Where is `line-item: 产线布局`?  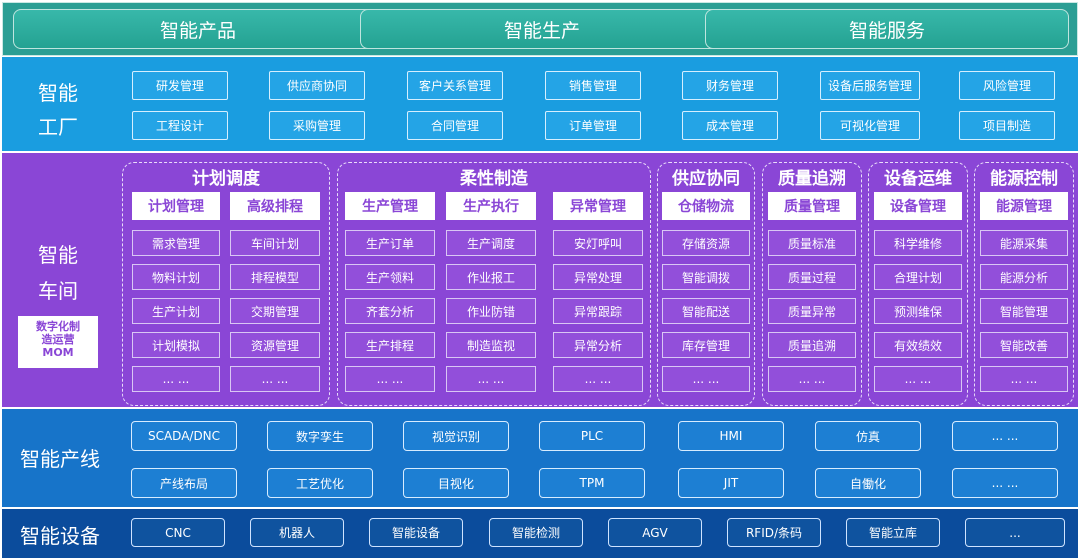 line-item: 产线布局 is located at coordinates (184, 483).